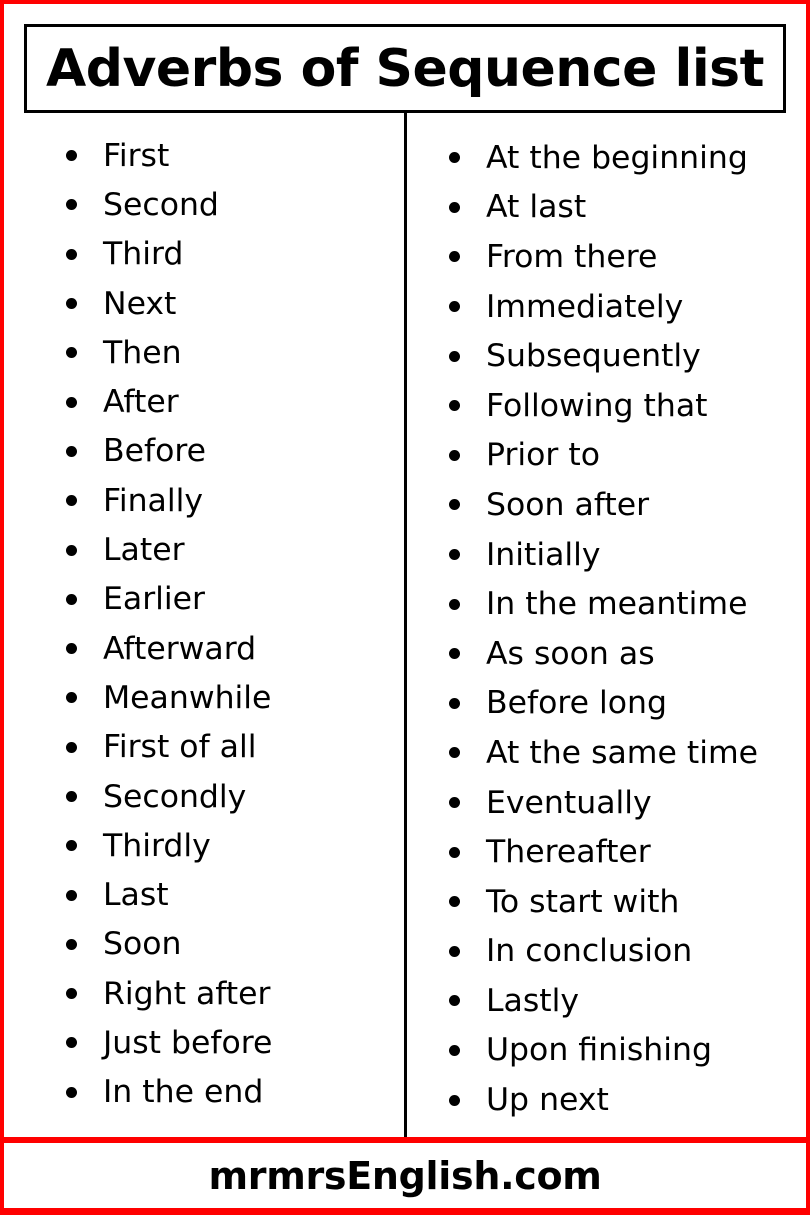 The image size is (810, 1215). I want to click on adverb-text: Later, so click(144, 550).